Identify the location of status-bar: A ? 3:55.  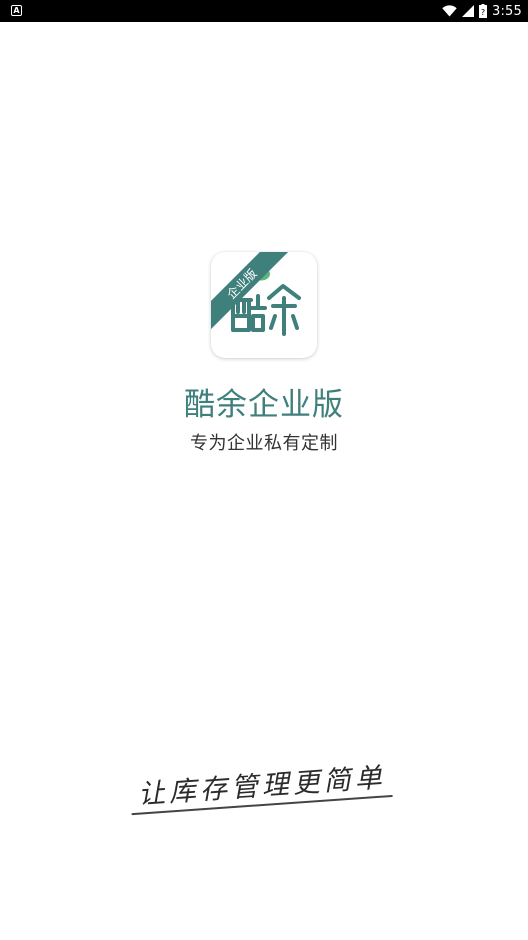
(264, 11).